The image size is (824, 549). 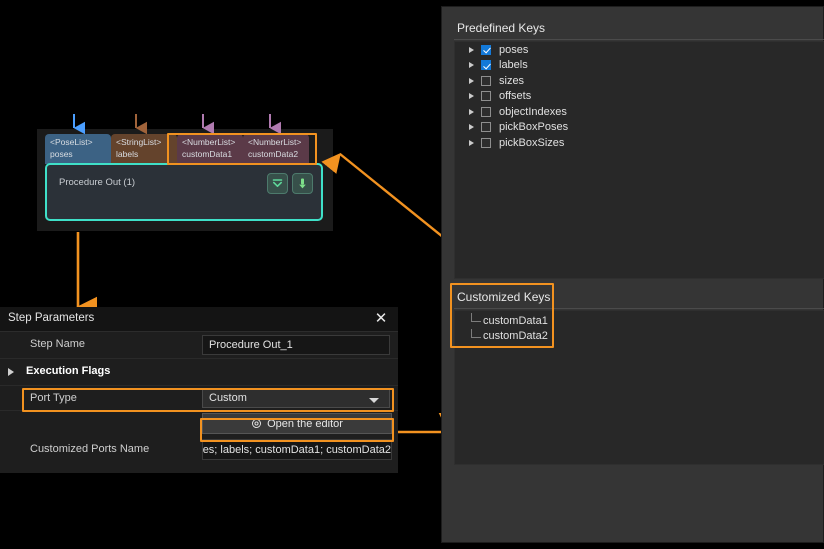 I want to click on tree-row-objectindexes: objectIndexes, so click(x=639, y=112).